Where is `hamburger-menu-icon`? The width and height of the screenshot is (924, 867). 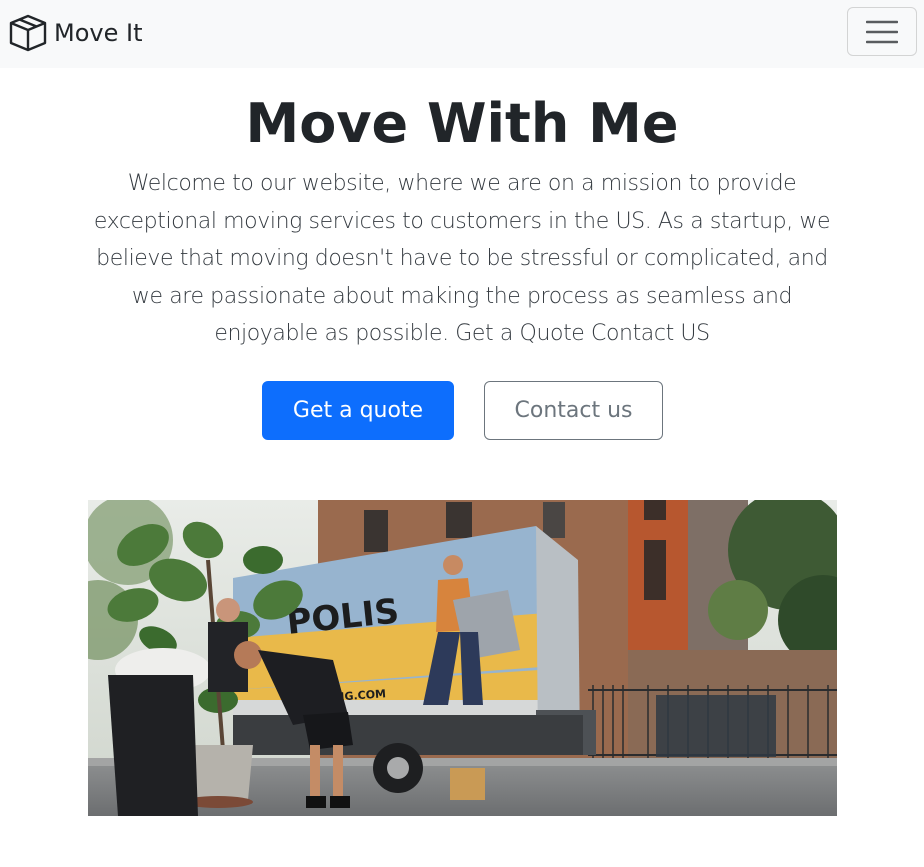 hamburger-menu-icon is located at coordinates (882, 32).